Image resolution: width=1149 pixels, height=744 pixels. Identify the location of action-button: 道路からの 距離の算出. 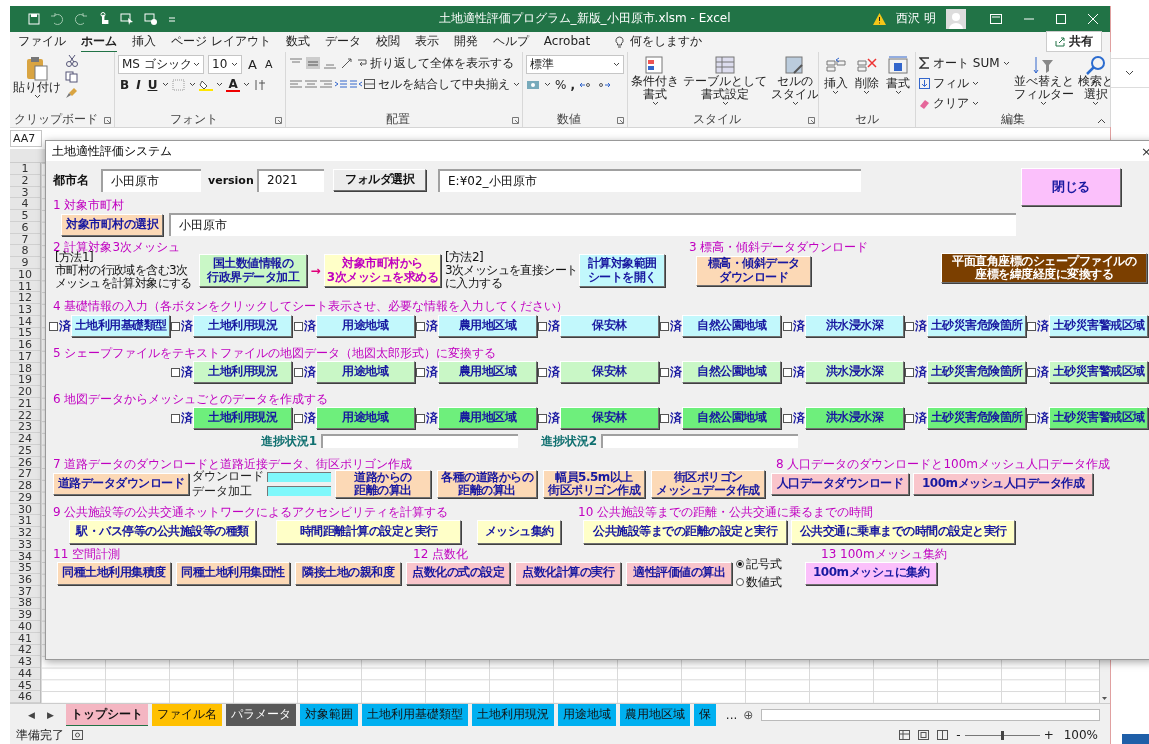
(383, 484).